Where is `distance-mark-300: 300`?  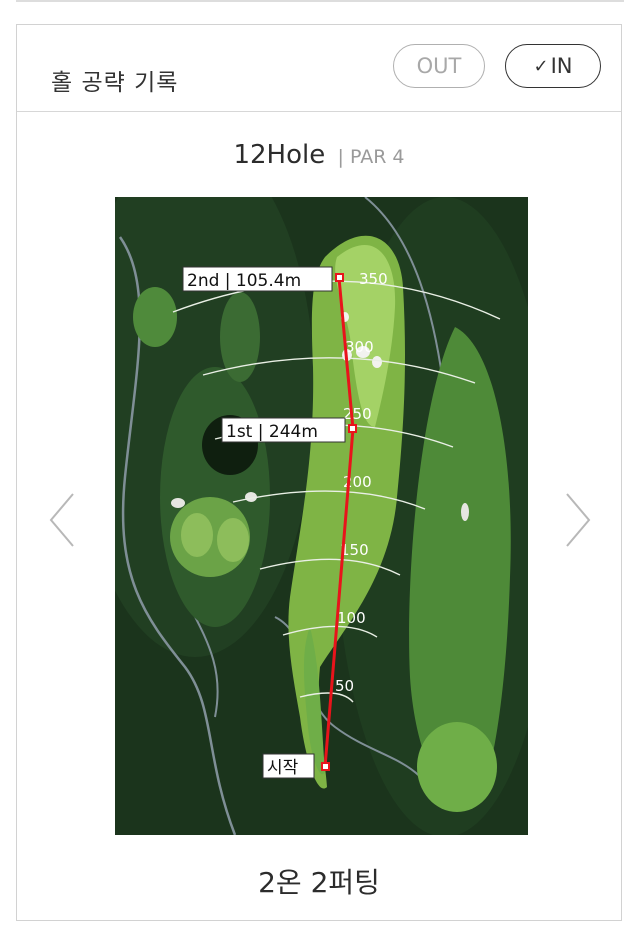 distance-mark-300: 300 is located at coordinates (359, 347).